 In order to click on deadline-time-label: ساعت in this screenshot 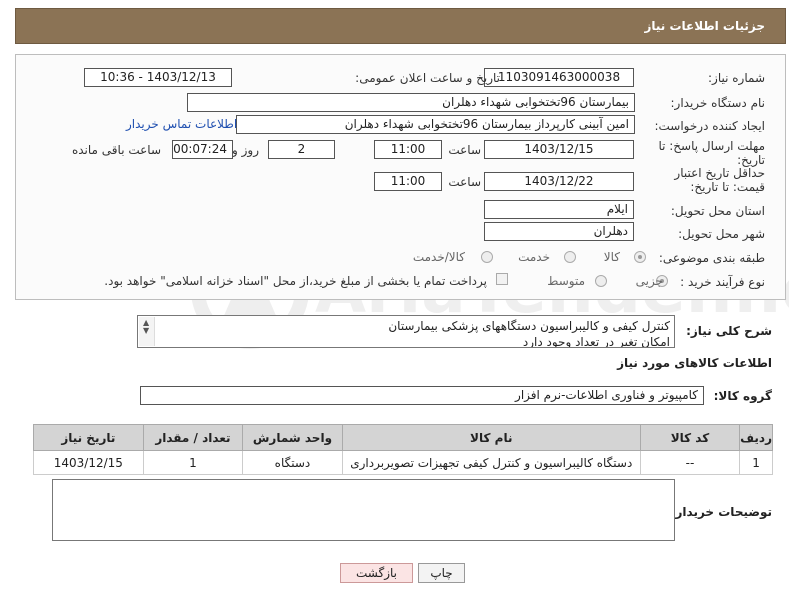, I will do `click(464, 150)`.